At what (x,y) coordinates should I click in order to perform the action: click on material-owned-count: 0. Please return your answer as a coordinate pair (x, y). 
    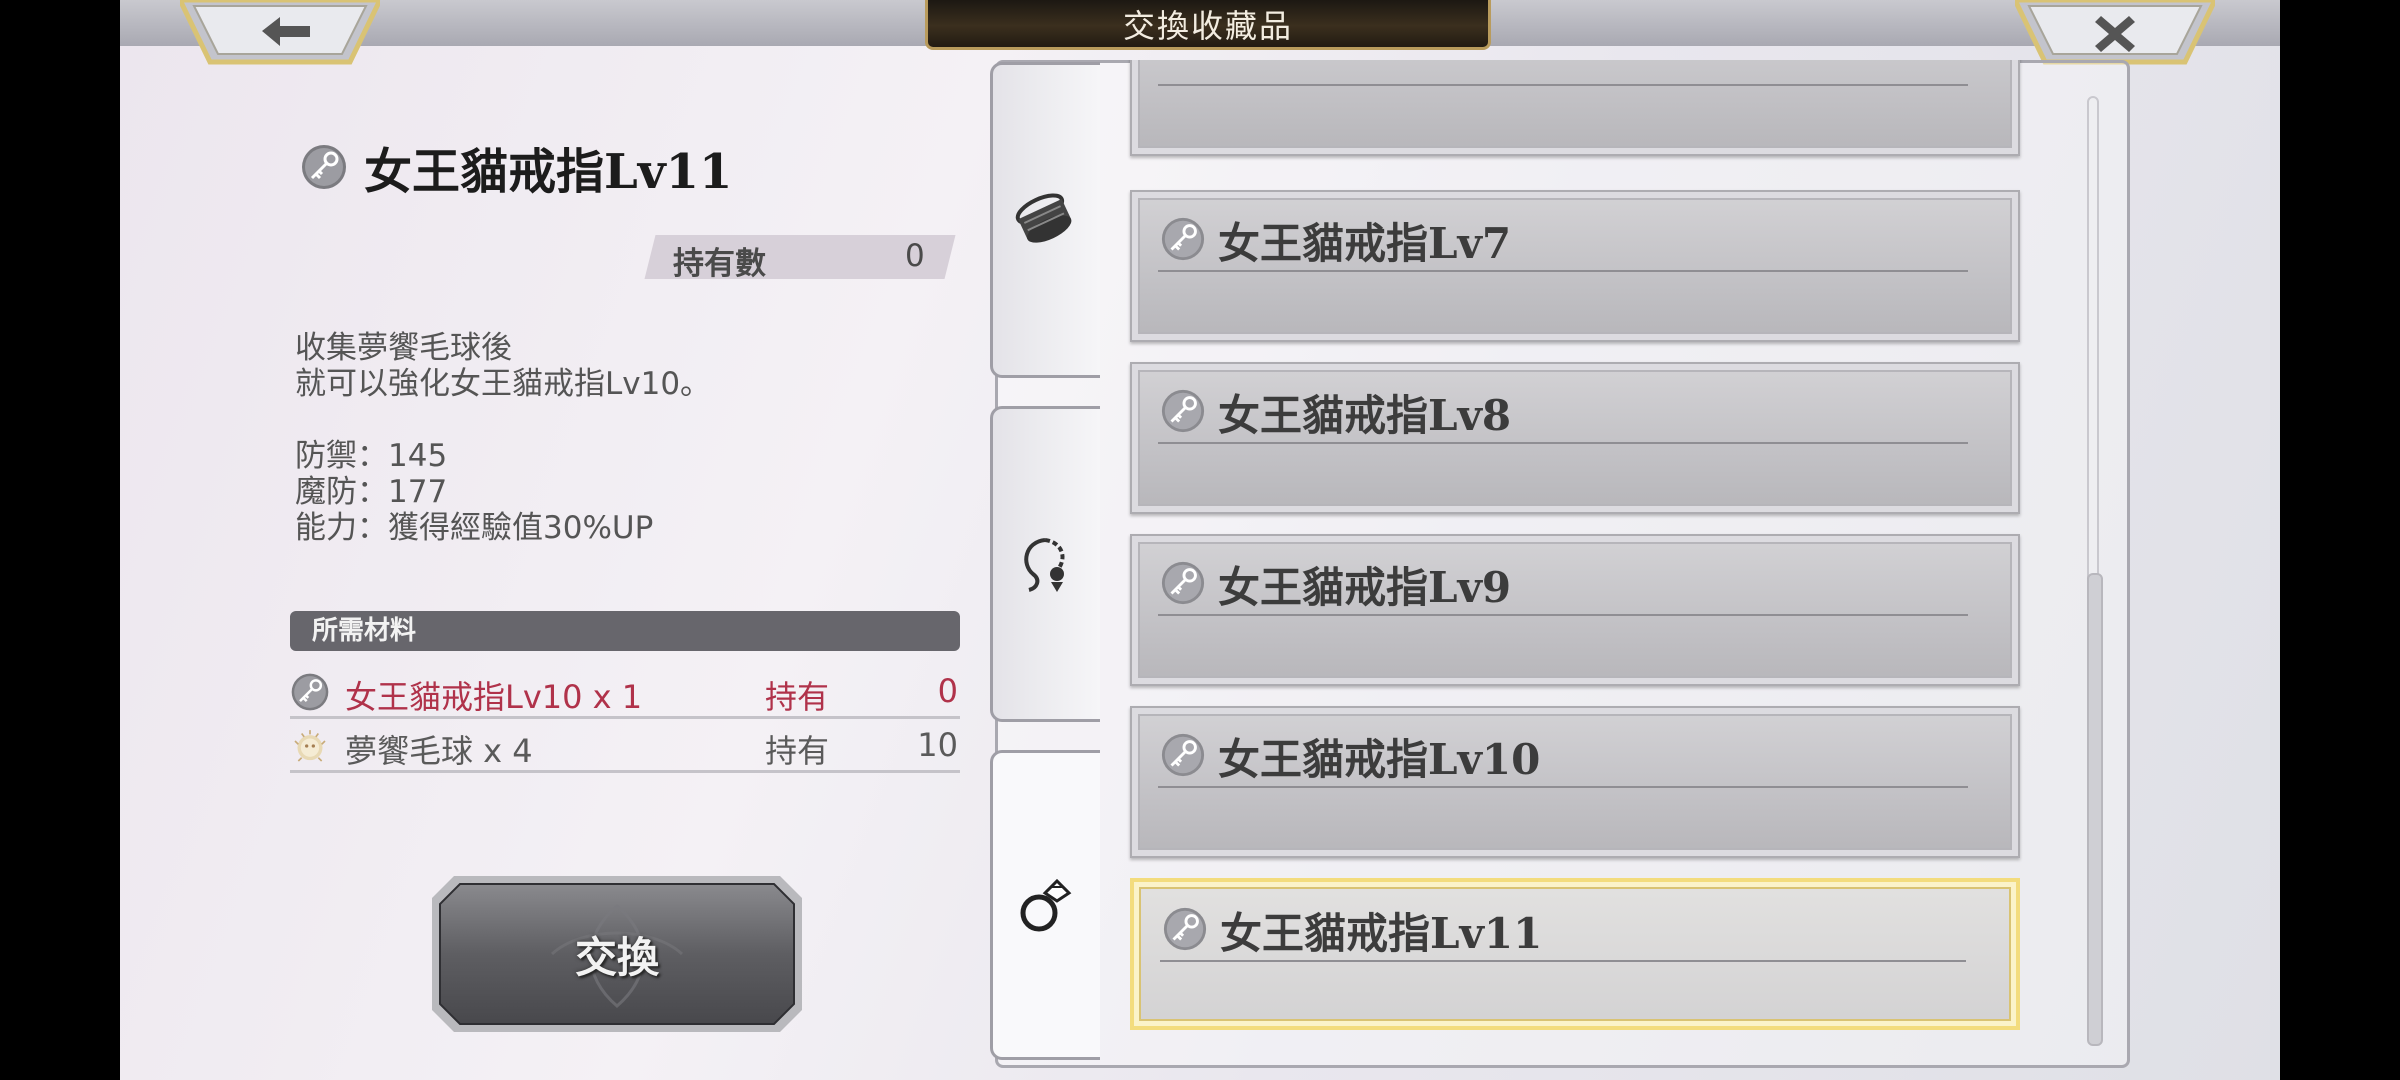
    Looking at the image, I should click on (947, 691).